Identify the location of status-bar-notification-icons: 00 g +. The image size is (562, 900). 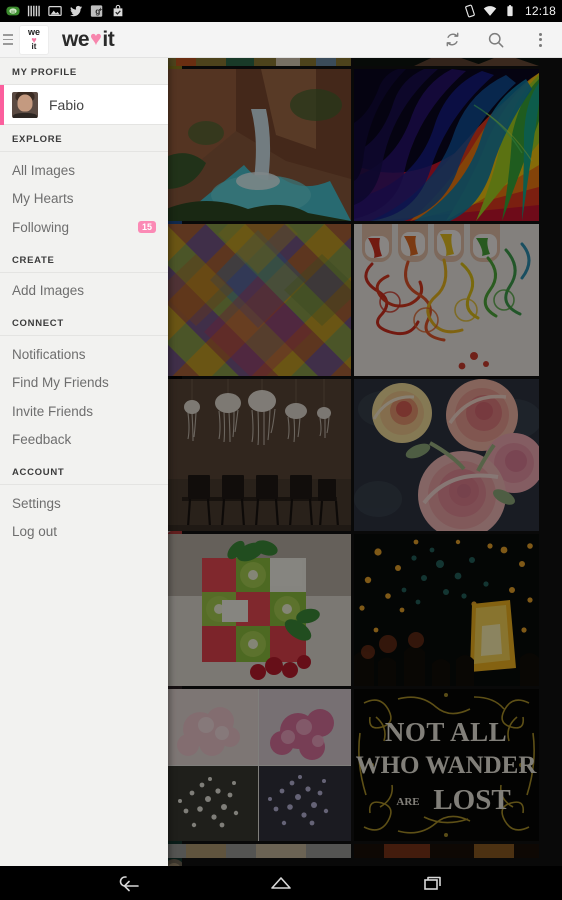
(234, 11).